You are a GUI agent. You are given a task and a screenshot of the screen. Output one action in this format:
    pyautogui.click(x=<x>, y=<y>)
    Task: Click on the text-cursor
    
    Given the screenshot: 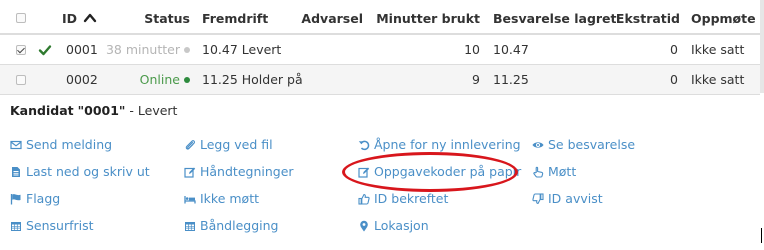 What is the action you would take?
    pyautogui.click(x=761, y=235)
    